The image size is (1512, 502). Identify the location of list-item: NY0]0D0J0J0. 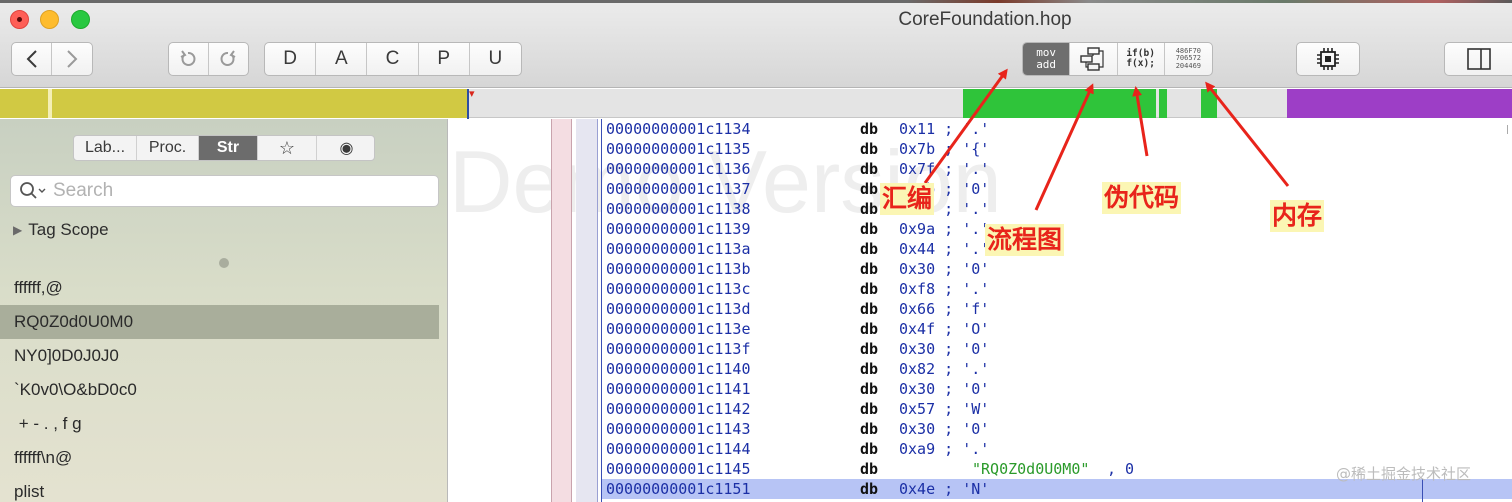
(219, 356).